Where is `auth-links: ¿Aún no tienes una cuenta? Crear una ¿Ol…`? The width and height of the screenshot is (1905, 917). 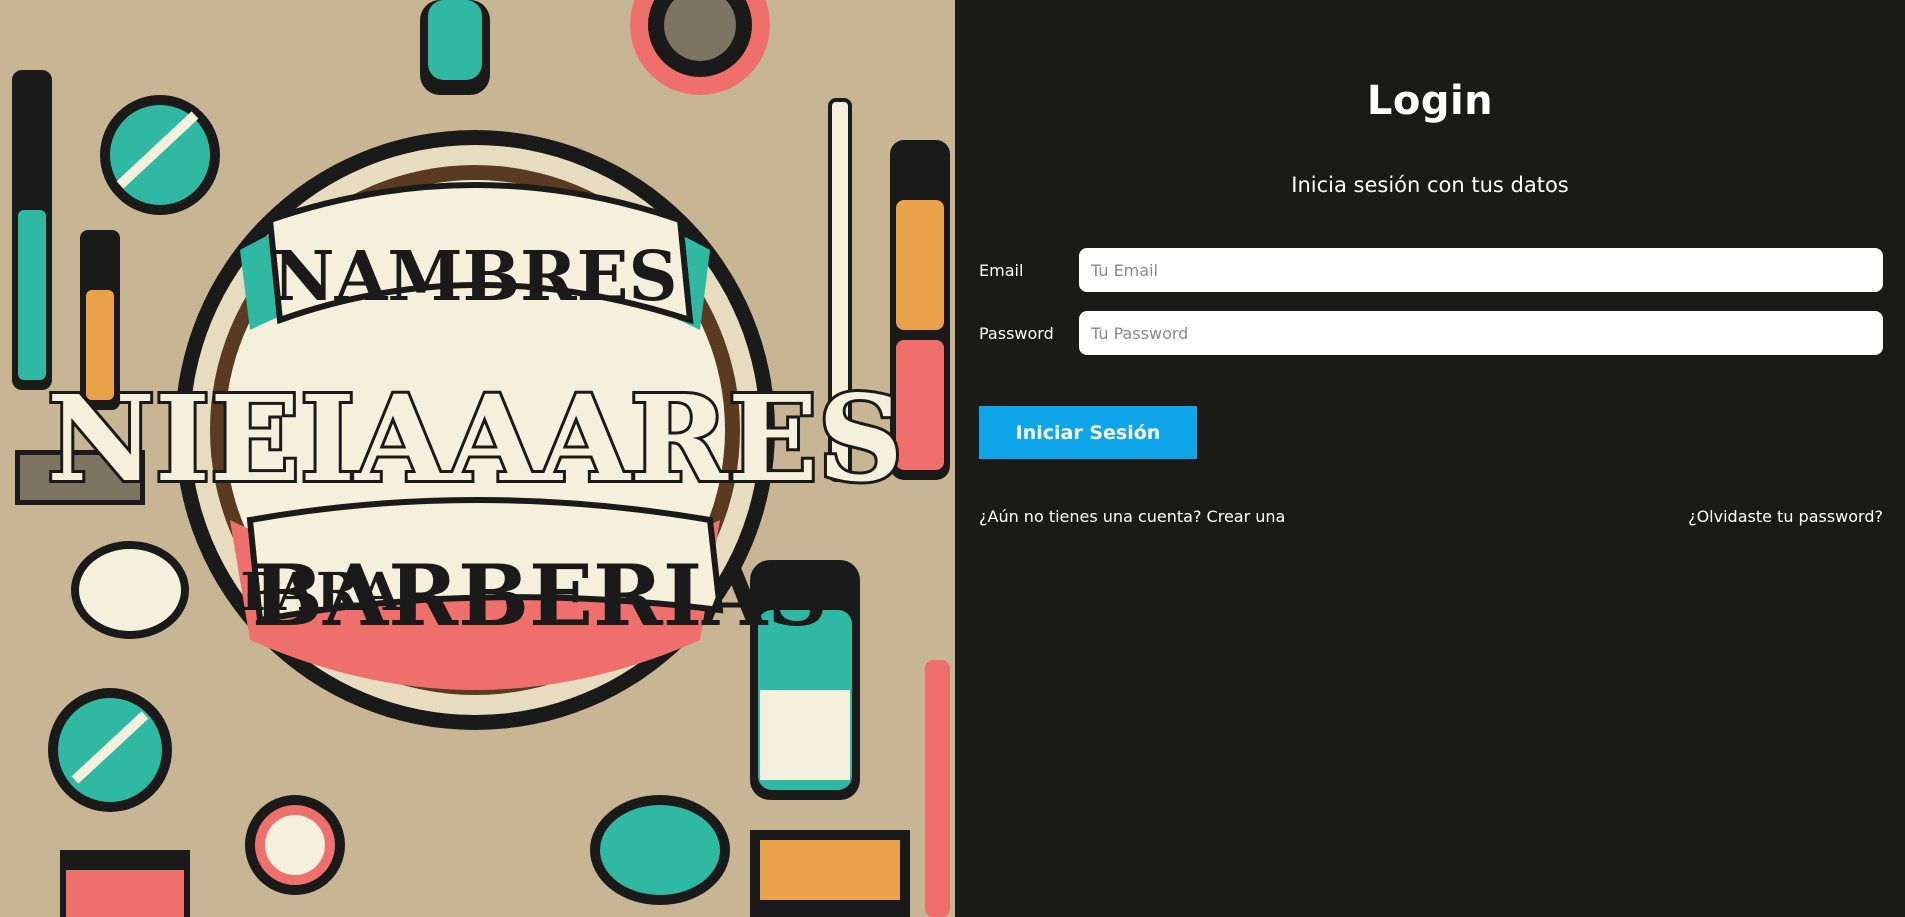 auth-links: ¿Aún no tienes una cuenta? Crear una ¿Ol… is located at coordinates (1431, 516).